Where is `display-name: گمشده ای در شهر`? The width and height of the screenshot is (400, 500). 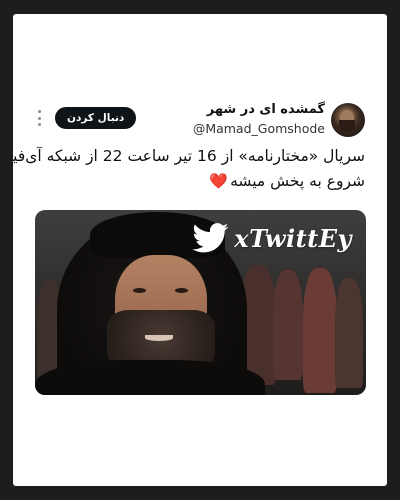
display-name: گمشده ای در شهر is located at coordinates (266, 109).